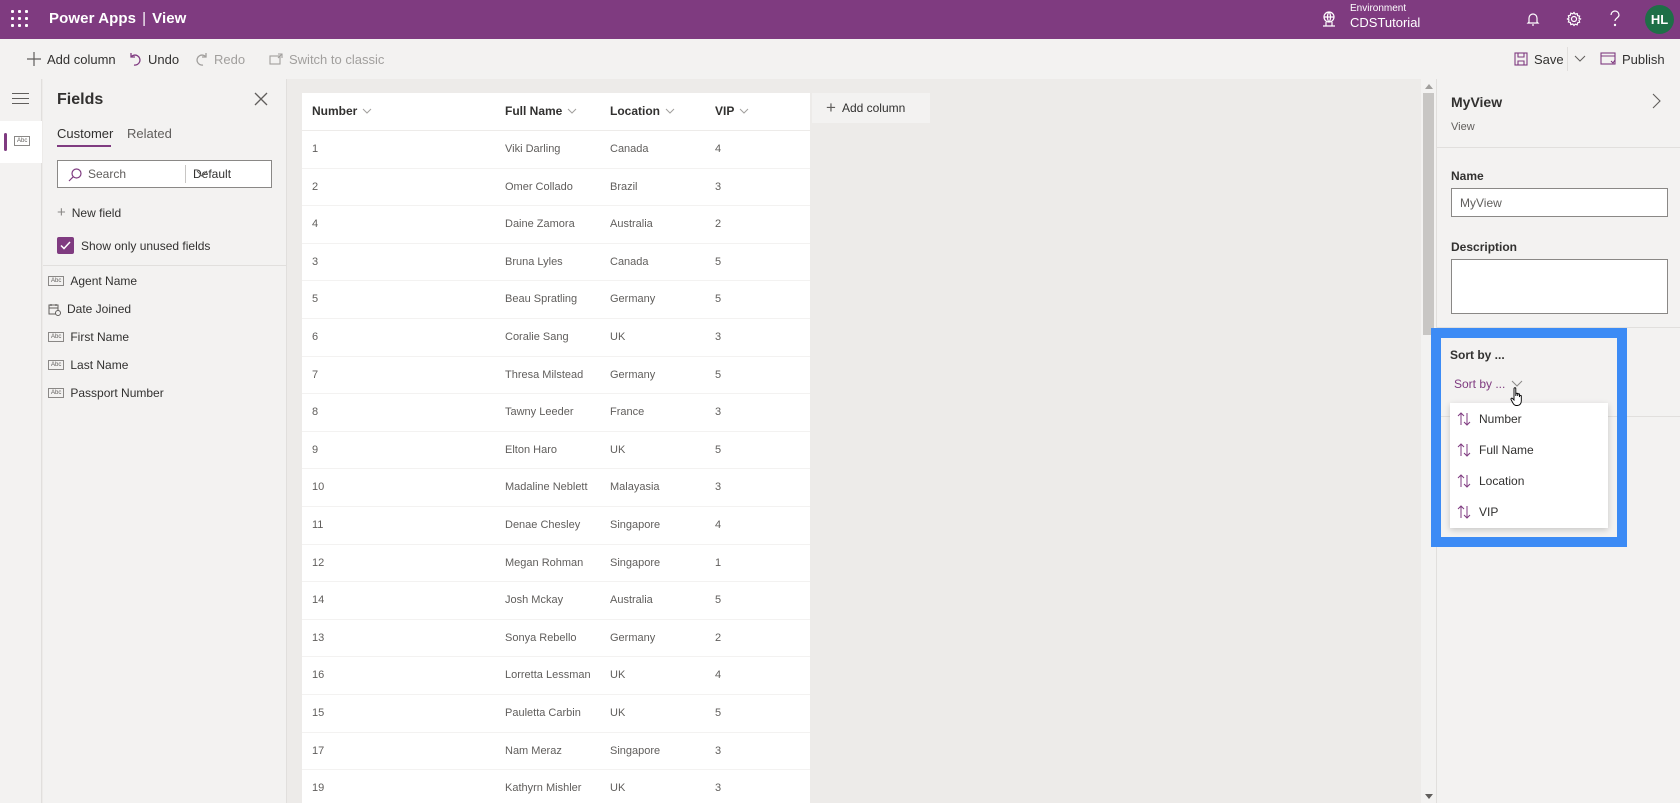 This screenshot has width=1680, height=803. I want to click on table-row: 7 Thresa Milstead Germany 5, so click(556, 376).